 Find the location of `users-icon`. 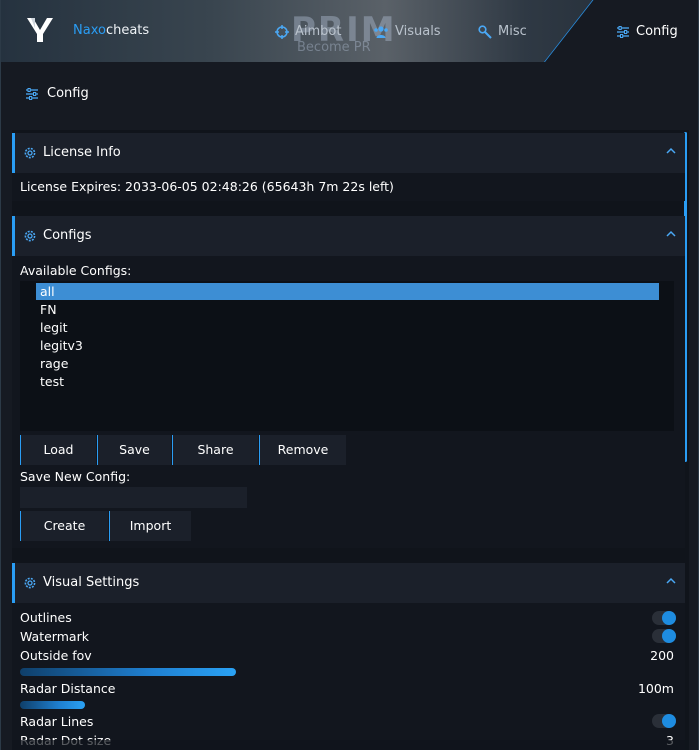

users-icon is located at coordinates (381, 31).